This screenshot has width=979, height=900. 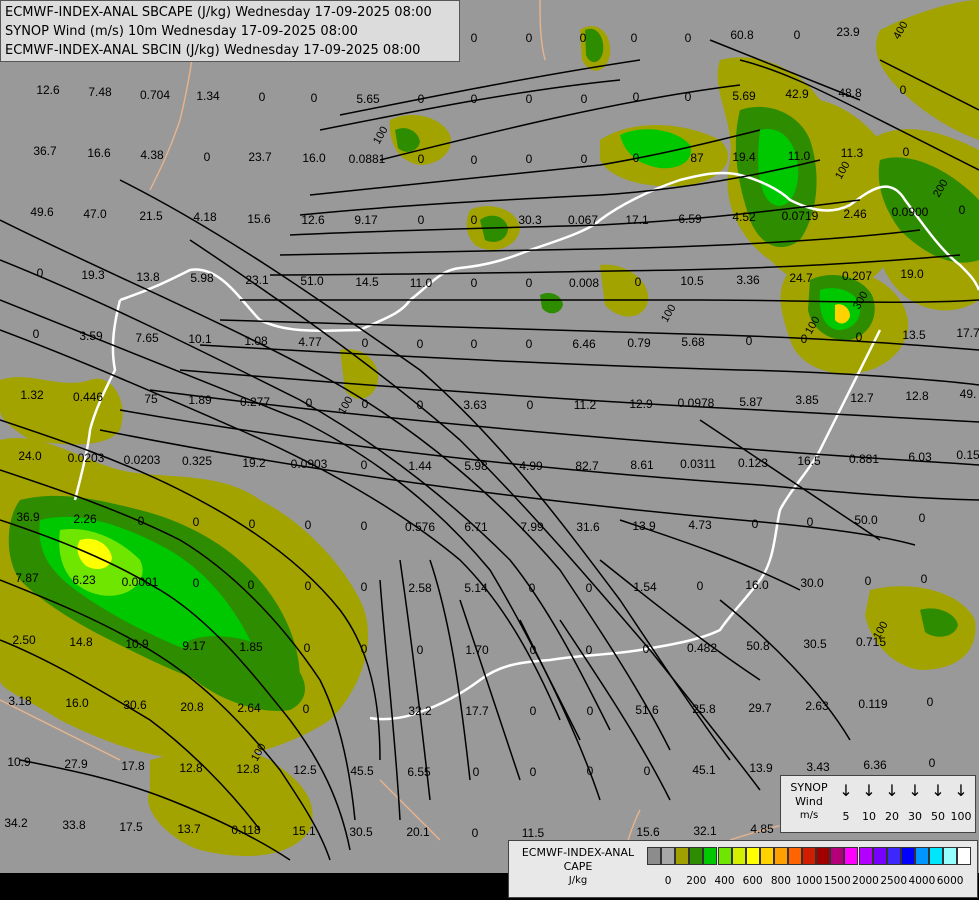 What do you see at coordinates (88, 397) in the screenshot?
I see `cape-value-label: 0.446` at bounding box center [88, 397].